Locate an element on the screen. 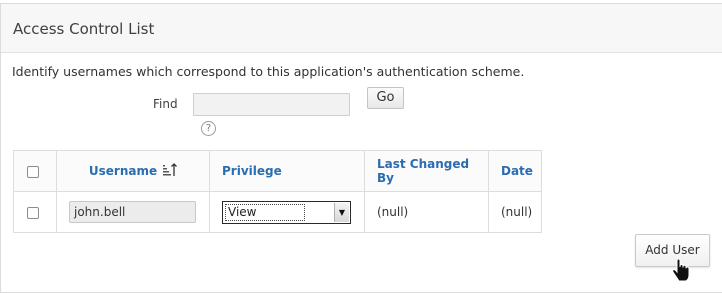 This screenshot has height=293, width=722. username-cell: john.bell is located at coordinates (133, 212).